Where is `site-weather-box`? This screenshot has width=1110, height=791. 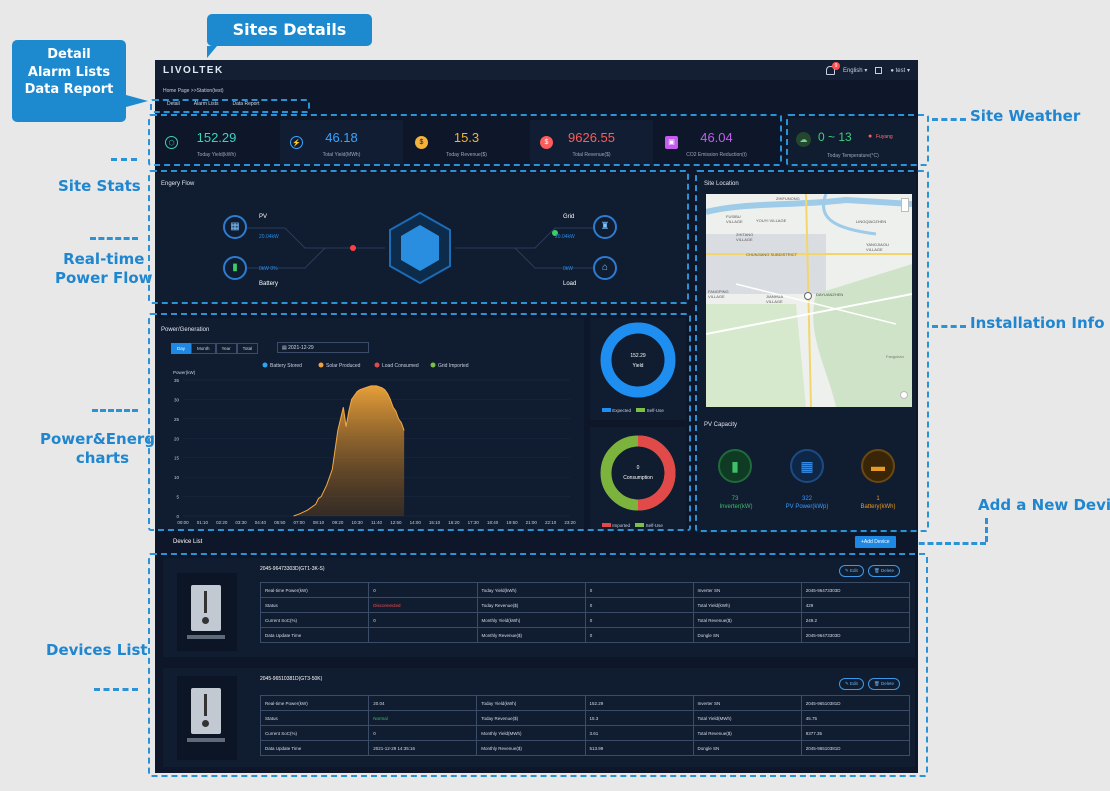
site-weather-box is located at coordinates (857, 140).